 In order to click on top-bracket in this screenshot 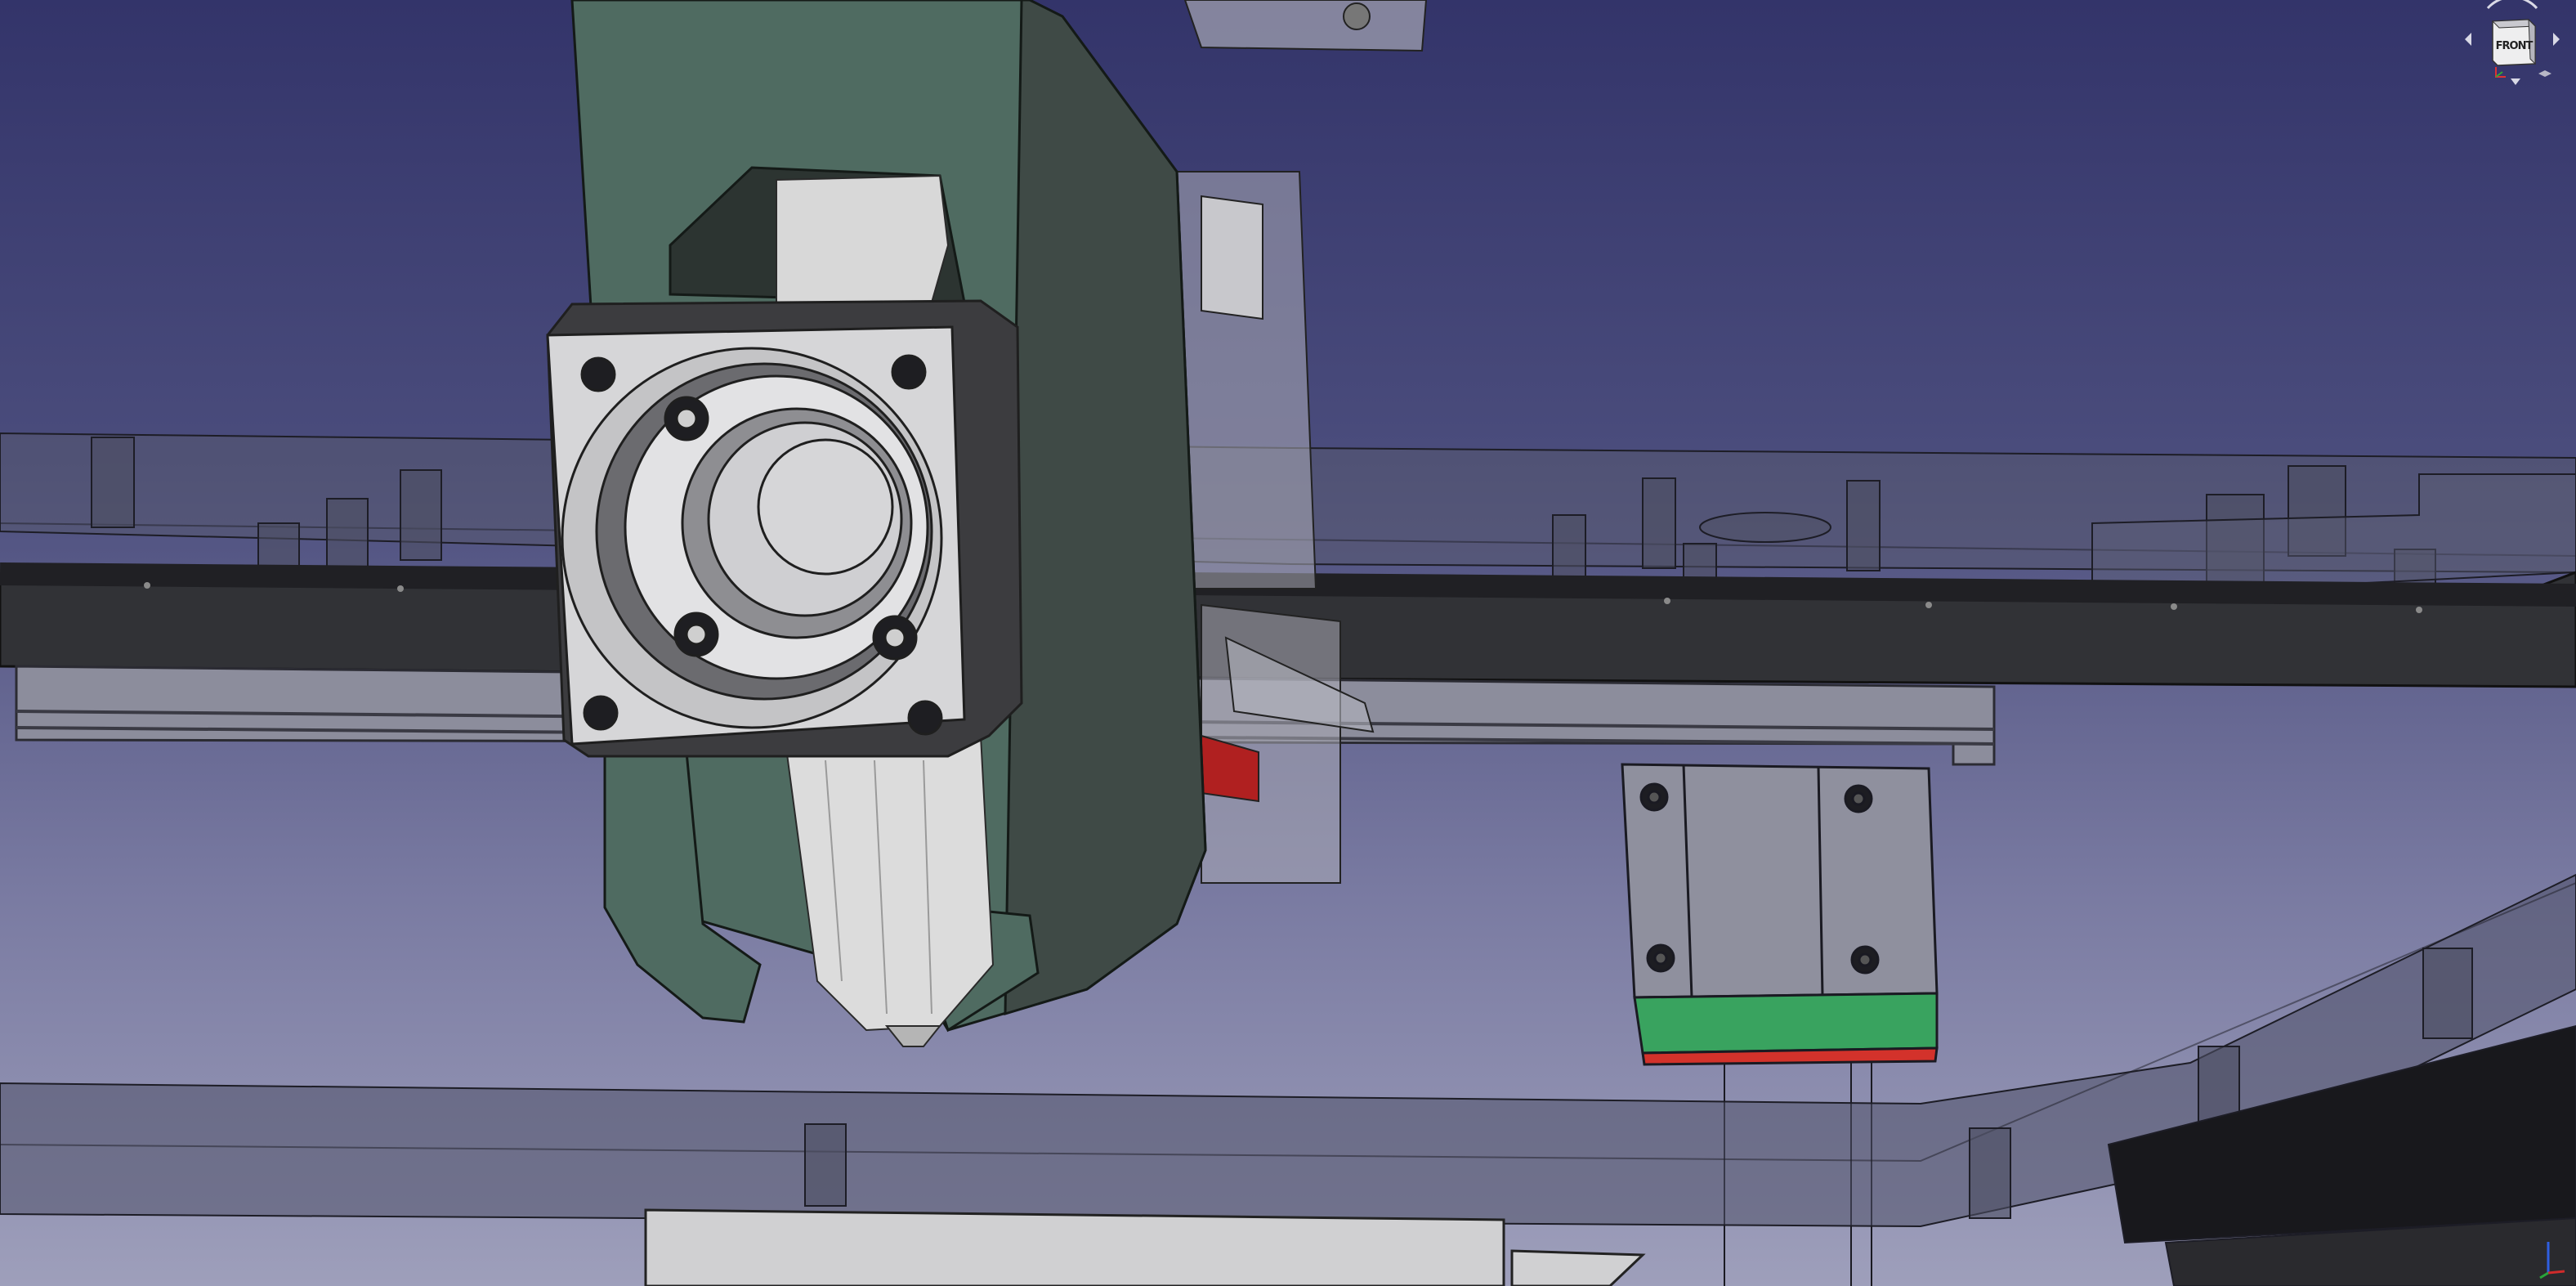, I will do `click(1301, 442)`.